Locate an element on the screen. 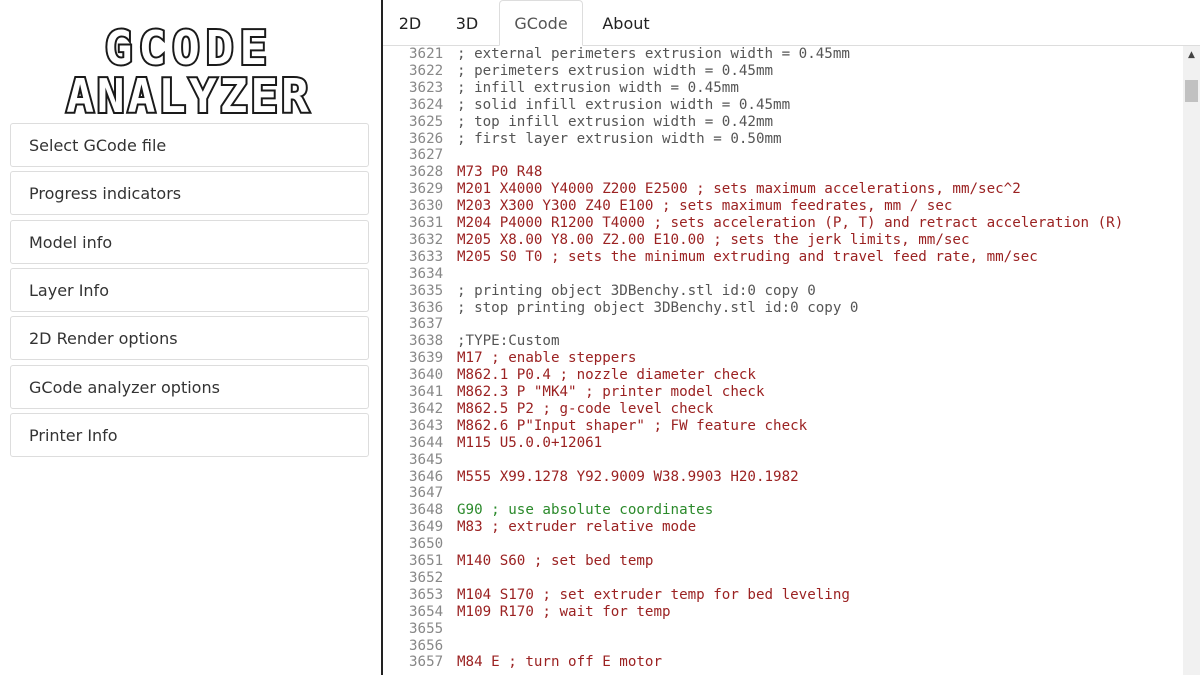 The height and width of the screenshot is (675, 1200). model-info-panel: Model info is located at coordinates (189, 242).